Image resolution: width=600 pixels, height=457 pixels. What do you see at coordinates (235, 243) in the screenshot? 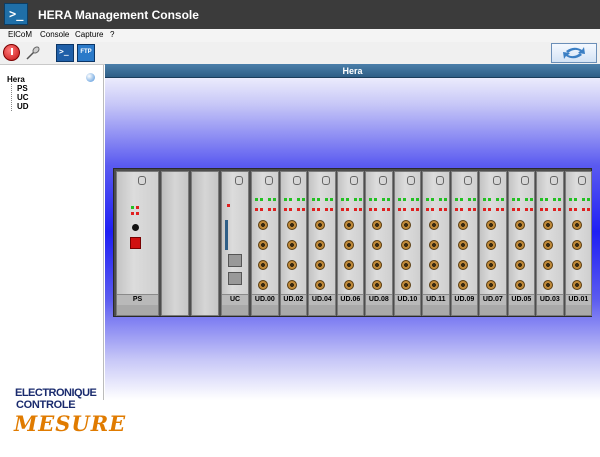
I see `slot-uc: UC` at bounding box center [235, 243].